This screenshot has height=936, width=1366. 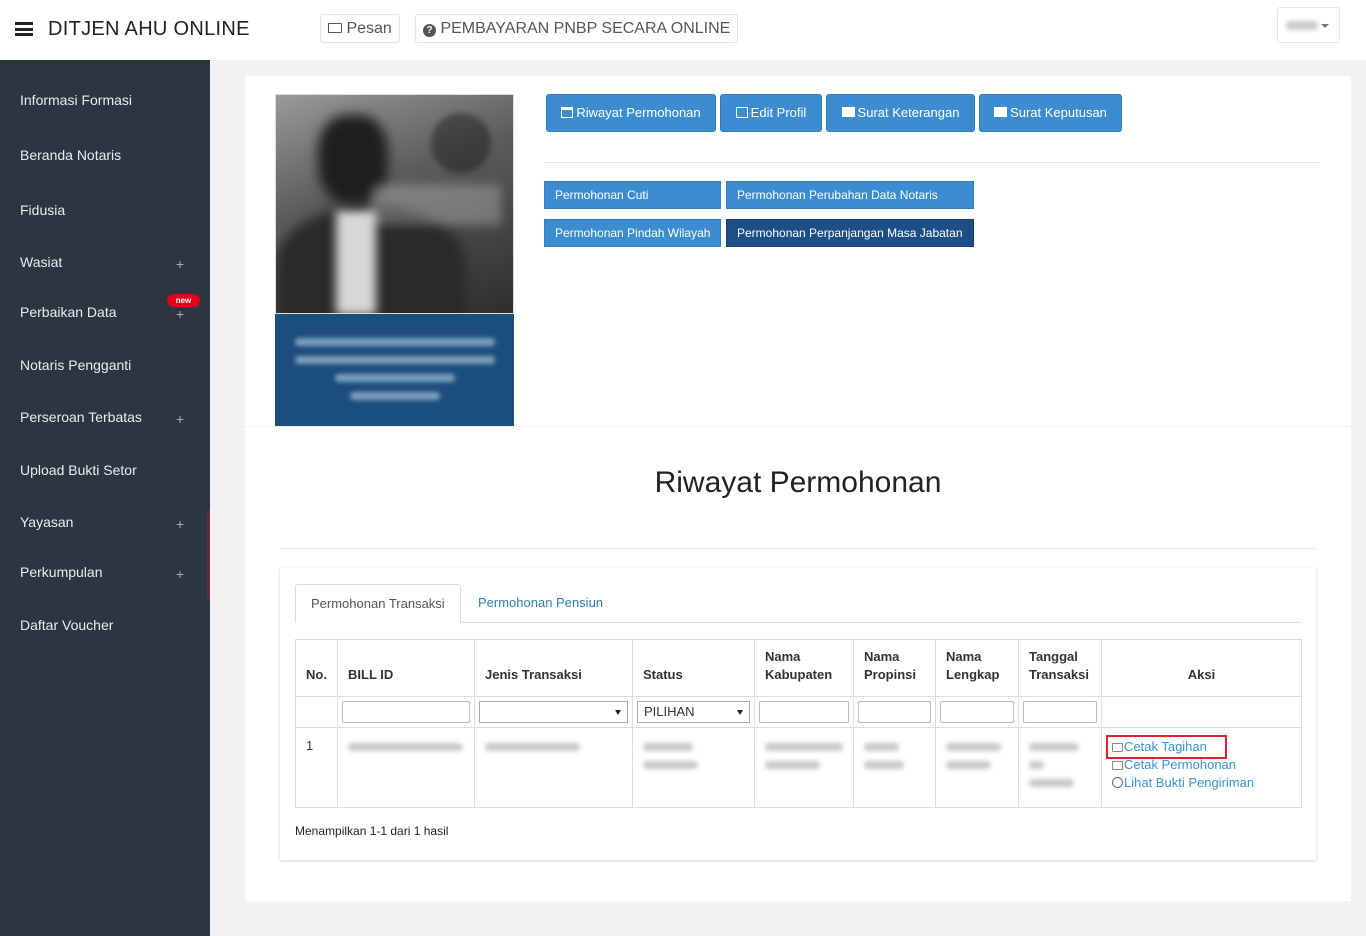 I want to click on col-header-tanggal-transaksi: Tanggal Transaksi, so click(x=1060, y=668).